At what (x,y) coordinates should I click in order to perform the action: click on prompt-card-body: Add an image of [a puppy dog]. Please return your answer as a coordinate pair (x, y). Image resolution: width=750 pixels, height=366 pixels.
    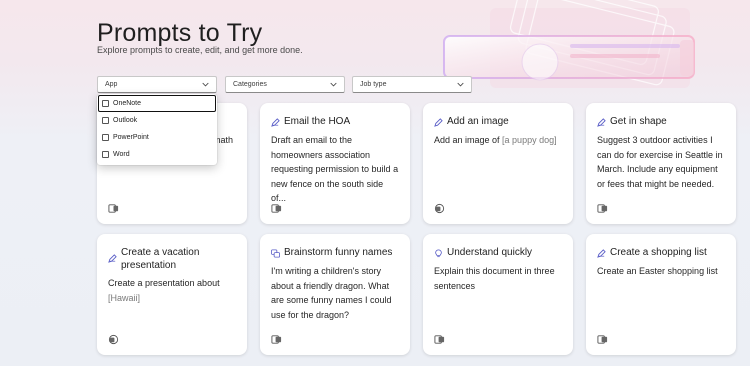
    Looking at the image, I should click on (498, 140).